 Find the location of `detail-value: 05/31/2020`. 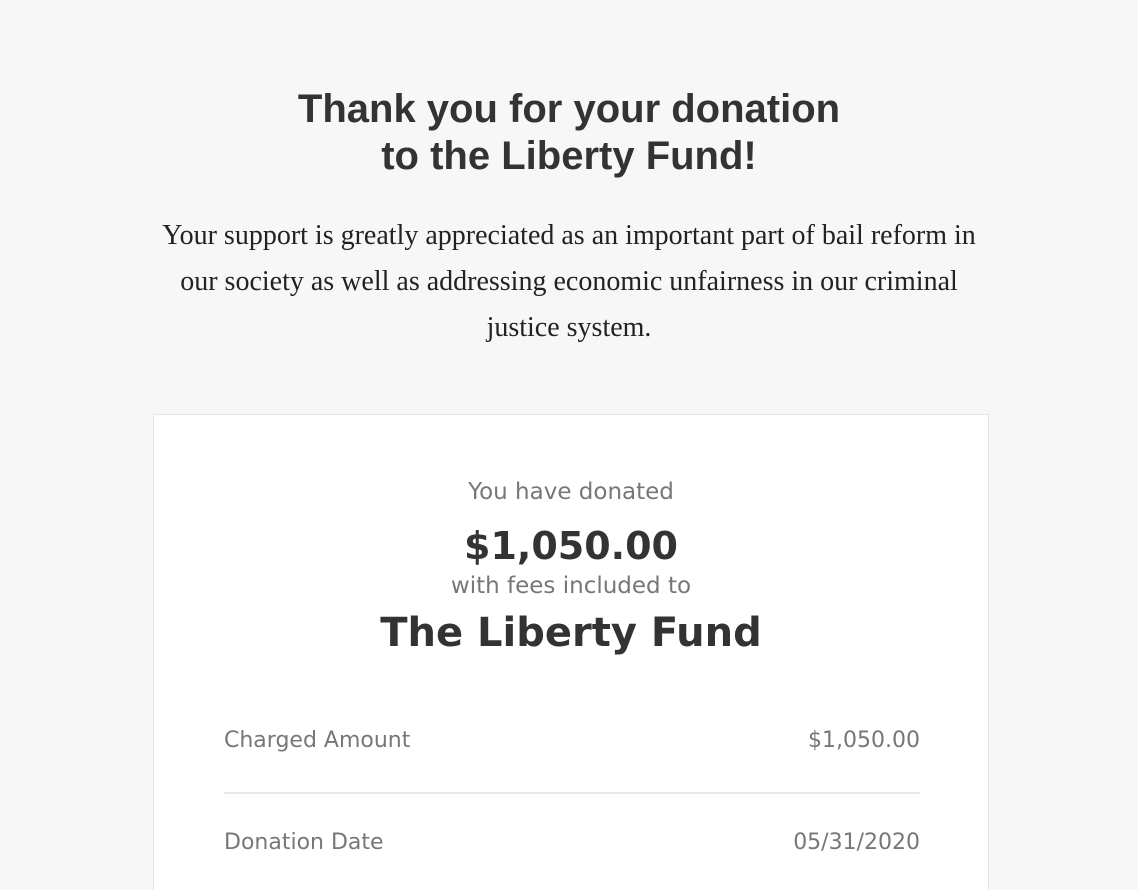

detail-value: 05/31/2020 is located at coordinates (856, 842).